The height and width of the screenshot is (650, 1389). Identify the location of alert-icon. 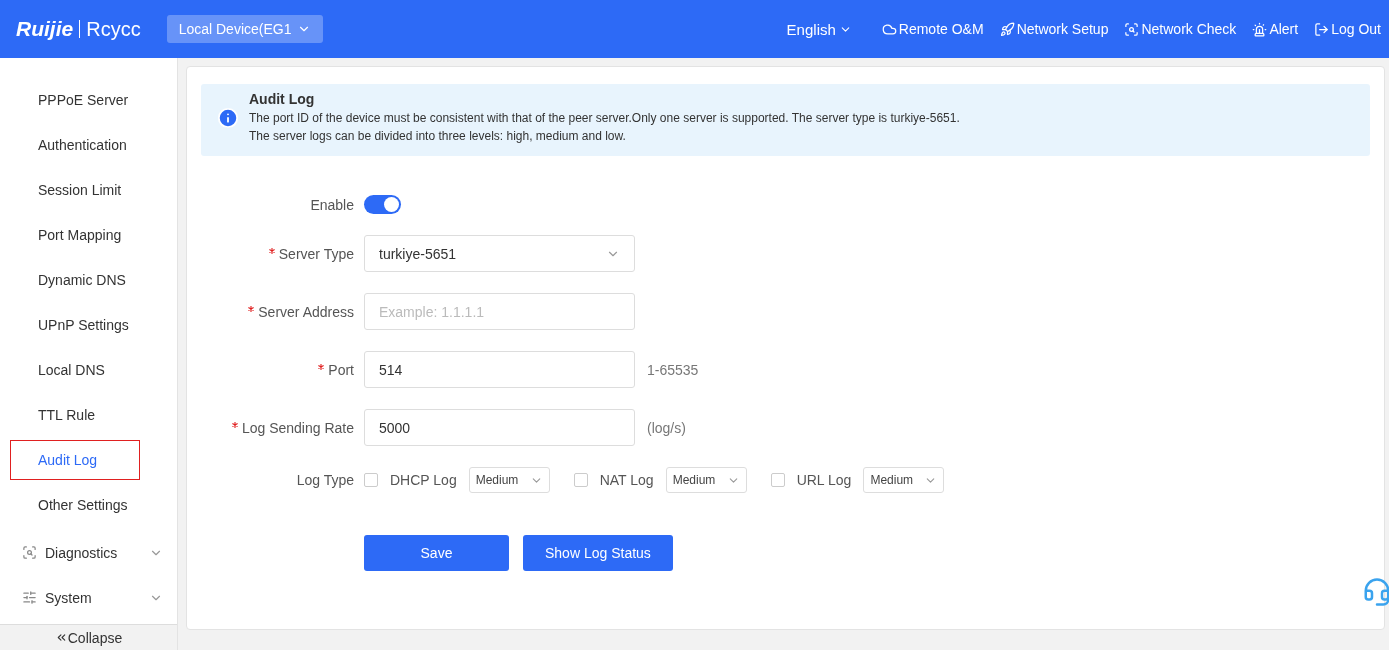
(1260, 29).